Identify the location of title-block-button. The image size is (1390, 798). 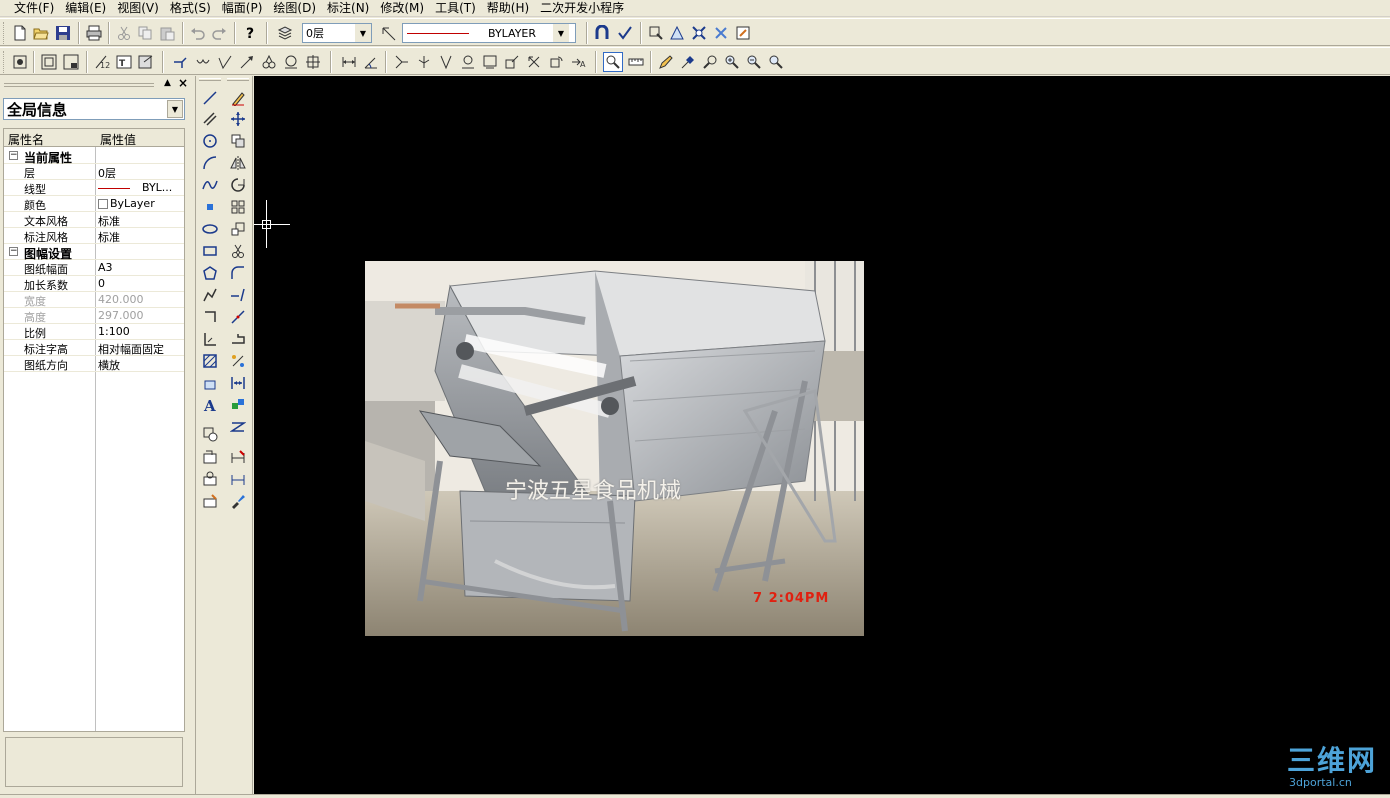
(71, 62).